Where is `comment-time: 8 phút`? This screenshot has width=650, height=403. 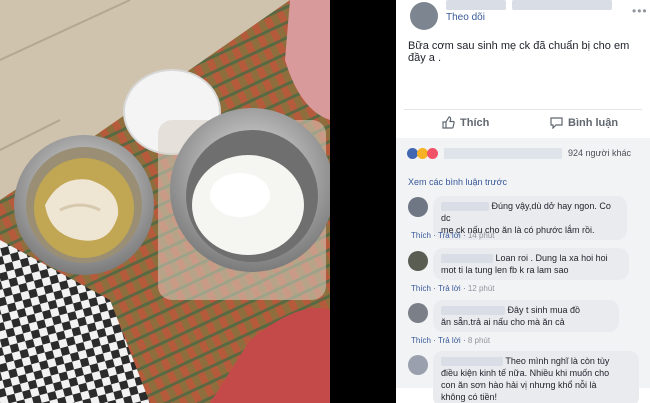 comment-time: 8 phút is located at coordinates (479, 340).